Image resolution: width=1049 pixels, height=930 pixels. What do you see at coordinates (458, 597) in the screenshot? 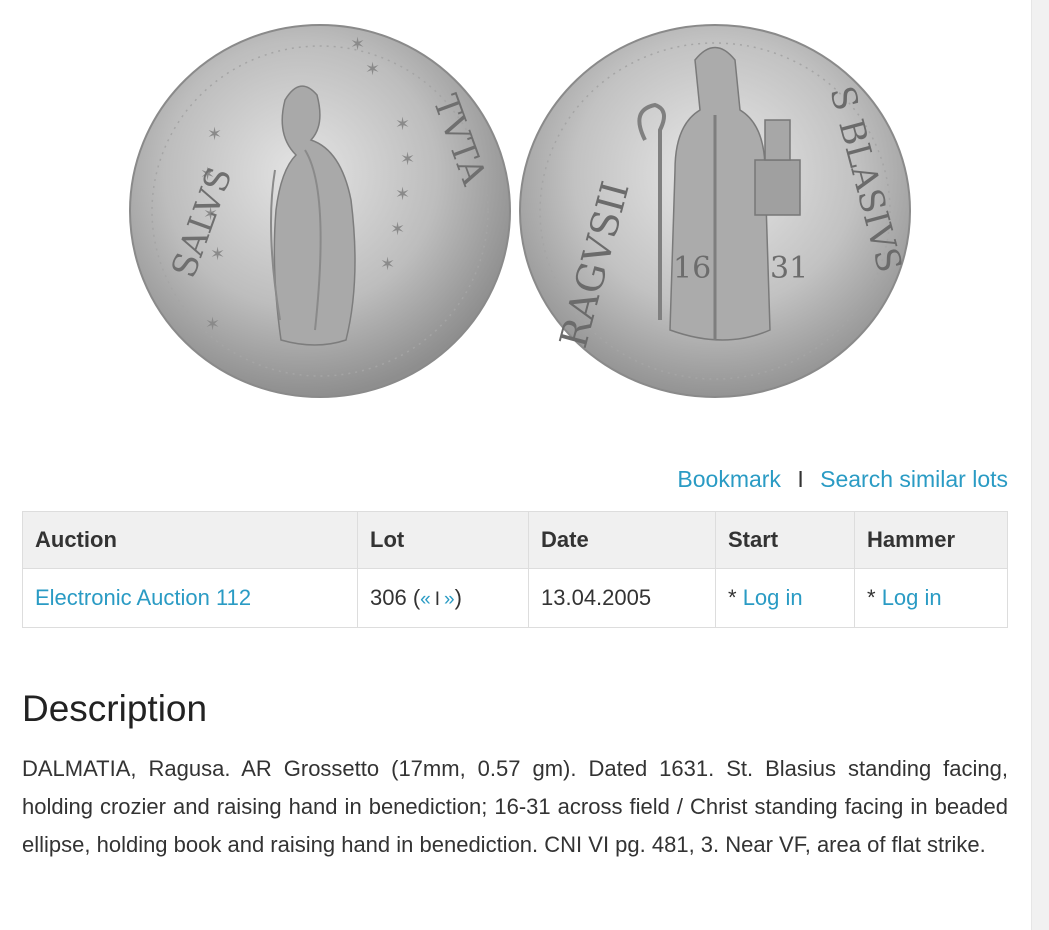
I see `lot-paren-close: )` at bounding box center [458, 597].